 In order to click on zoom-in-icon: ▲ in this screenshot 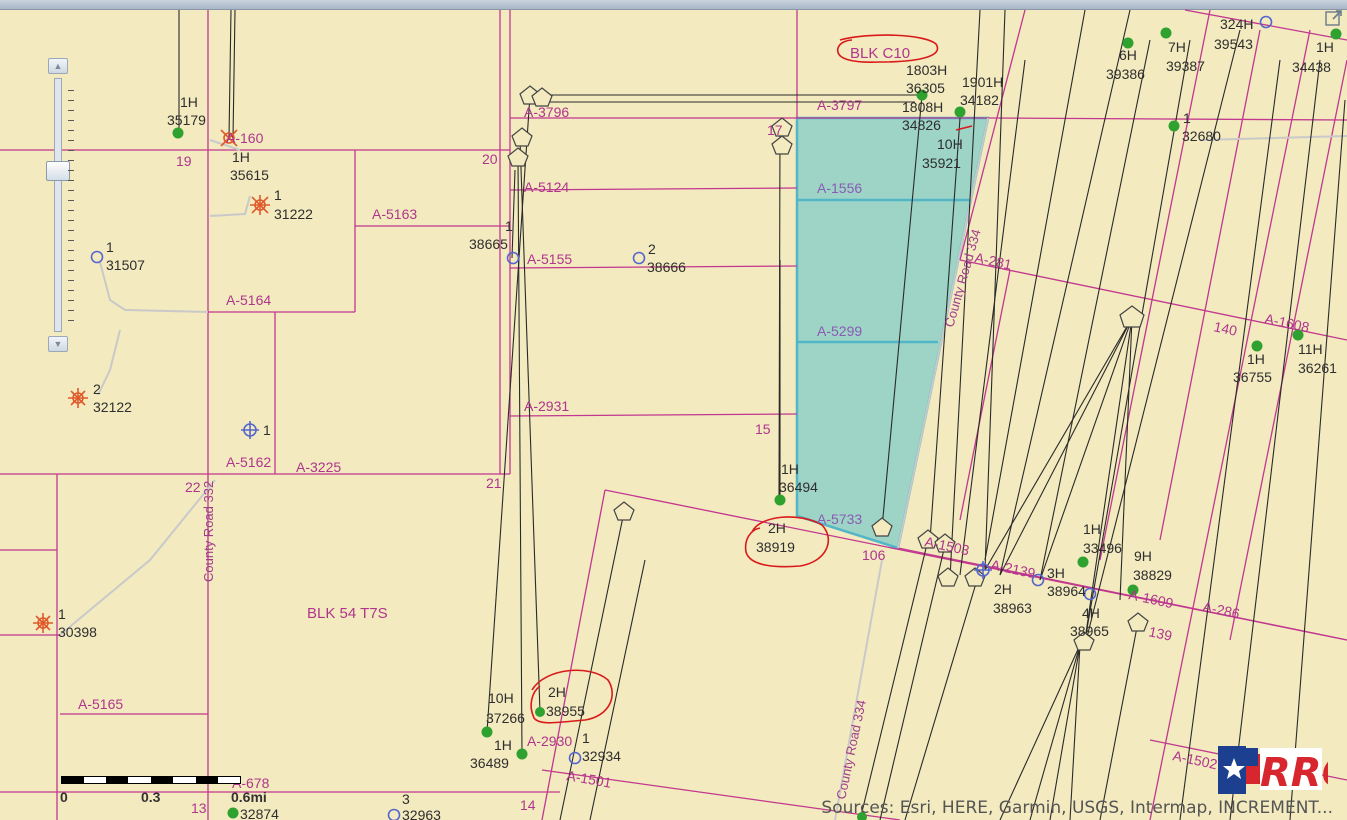, I will do `click(58, 66)`.